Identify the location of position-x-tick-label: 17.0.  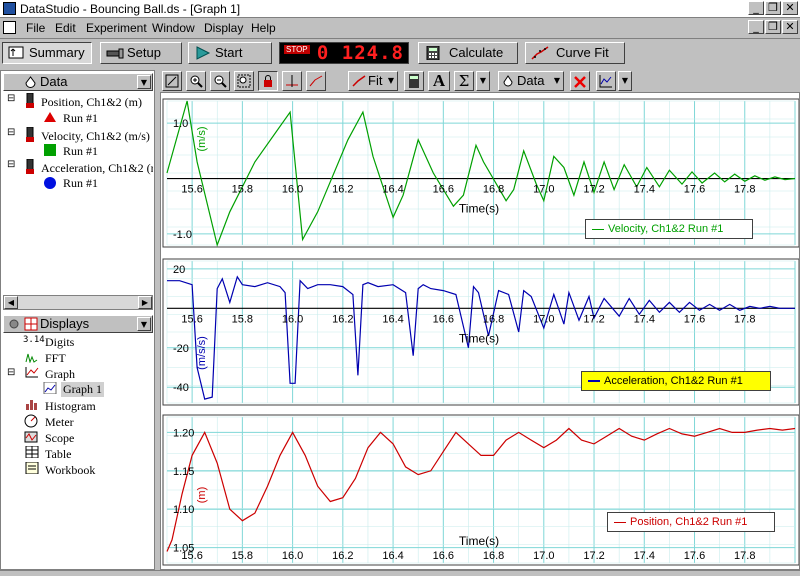
(543, 556).